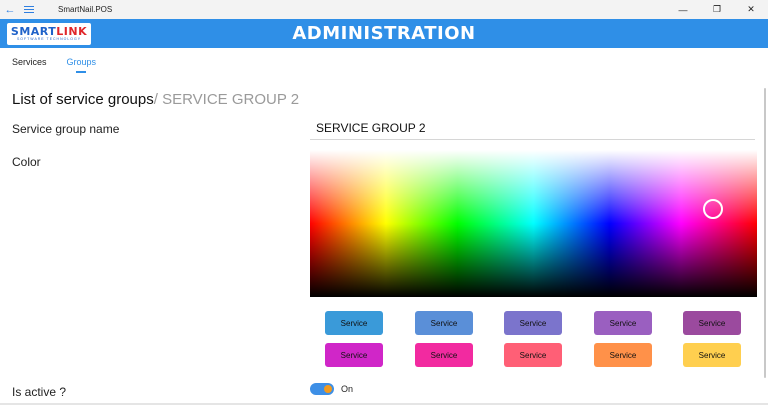 The height and width of the screenshot is (405, 768). I want to click on page-title: List of service groups/ SERVICE GROUP 2, so click(156, 99).